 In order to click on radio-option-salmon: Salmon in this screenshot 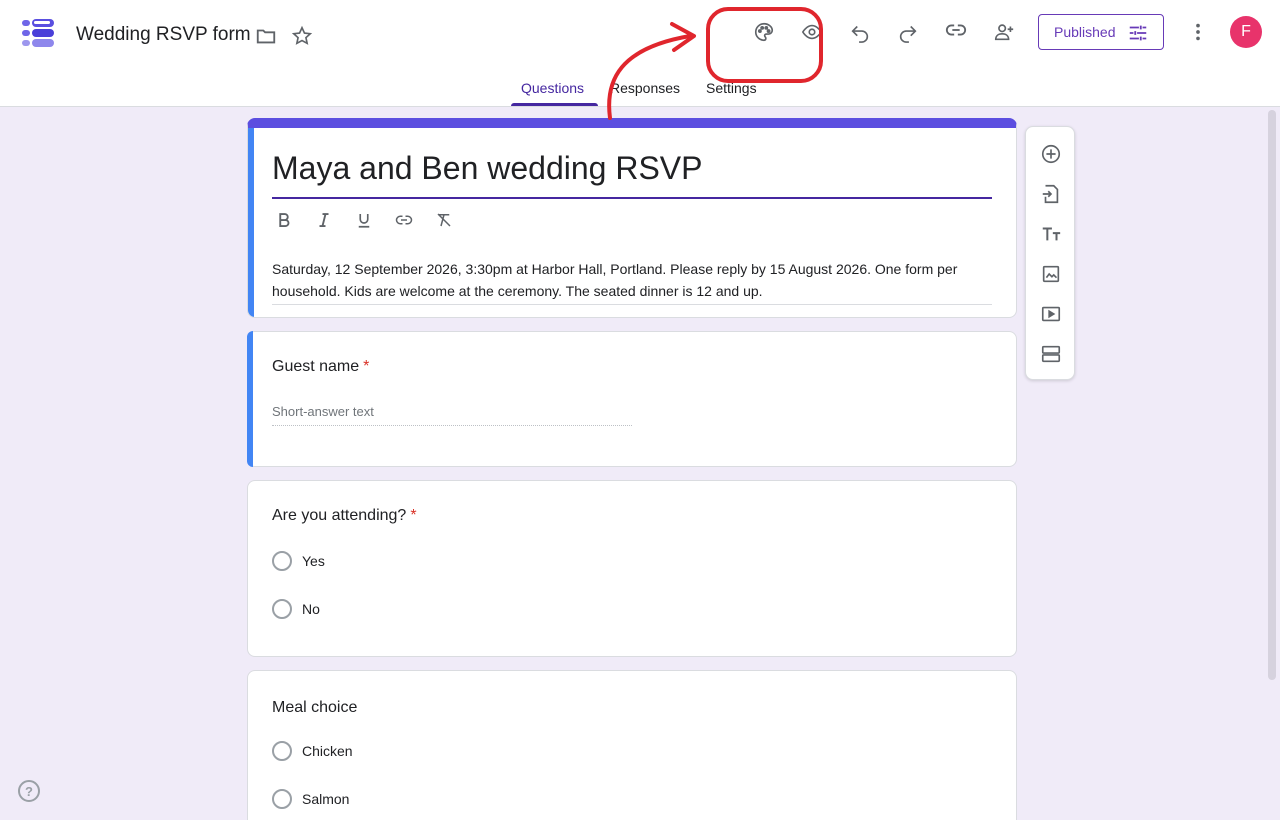, I will do `click(310, 799)`.